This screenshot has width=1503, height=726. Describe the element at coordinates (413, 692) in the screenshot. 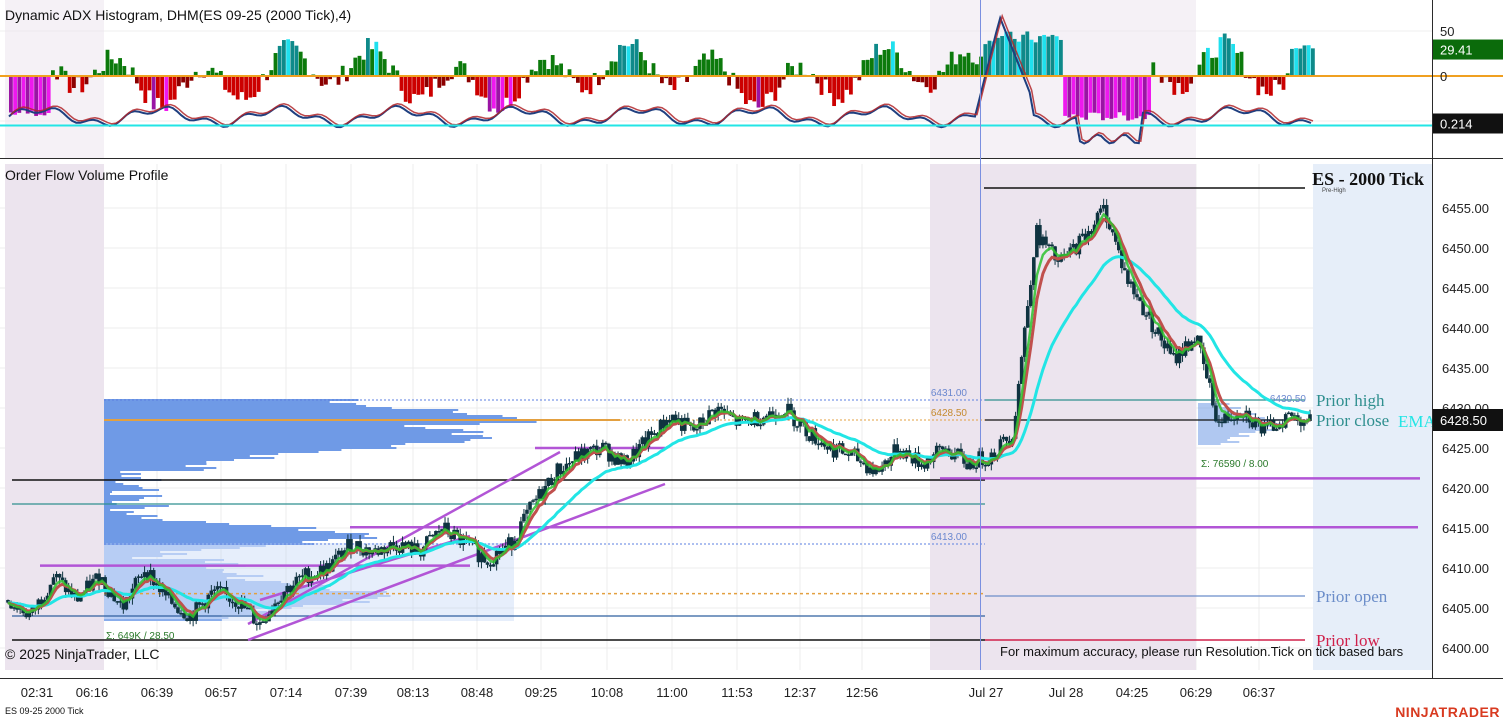

I see `time-axis-tick: 08:13` at that location.